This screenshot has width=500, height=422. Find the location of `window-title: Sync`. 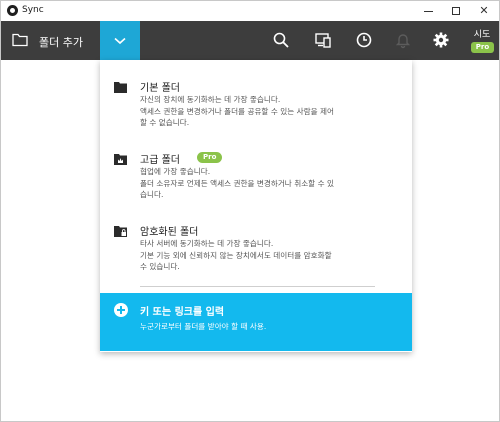

window-title: Sync is located at coordinates (33, 10).